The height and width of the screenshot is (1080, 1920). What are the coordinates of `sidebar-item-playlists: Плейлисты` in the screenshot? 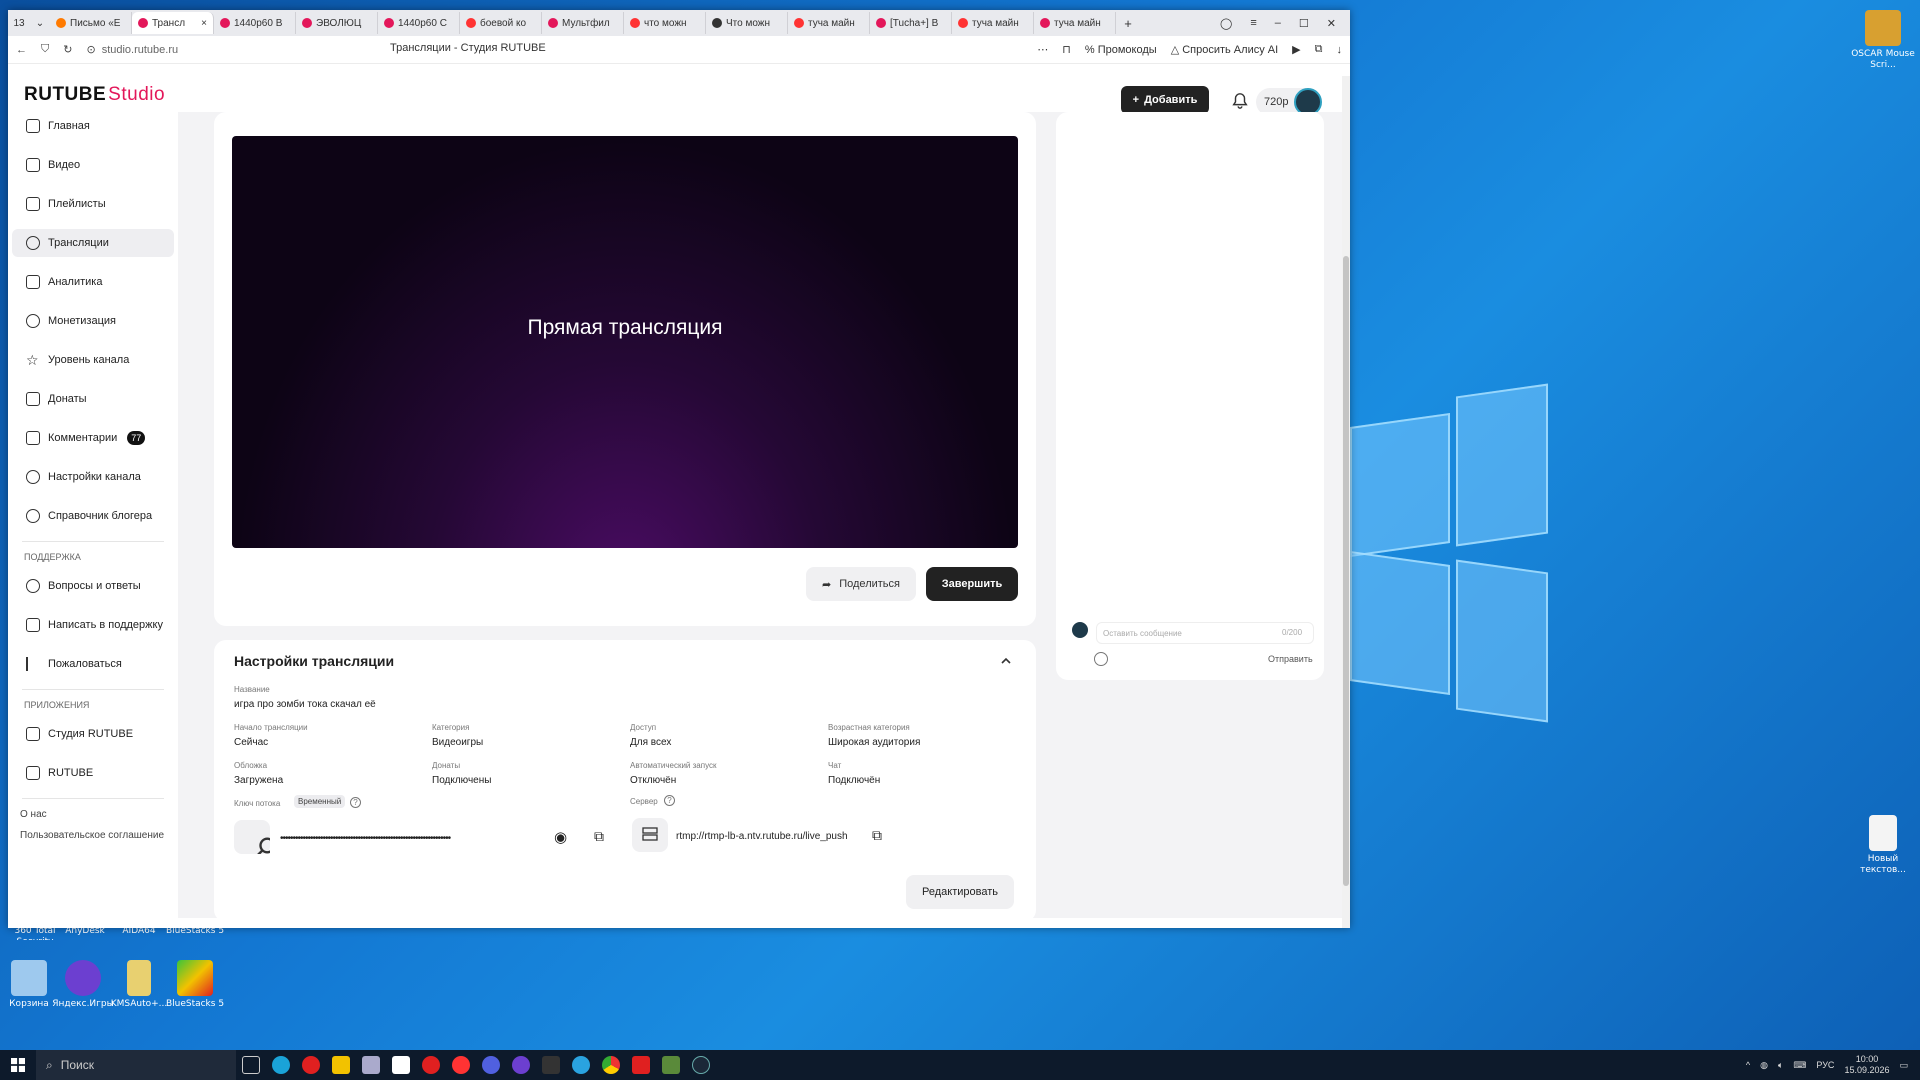 It's located at (93, 204).